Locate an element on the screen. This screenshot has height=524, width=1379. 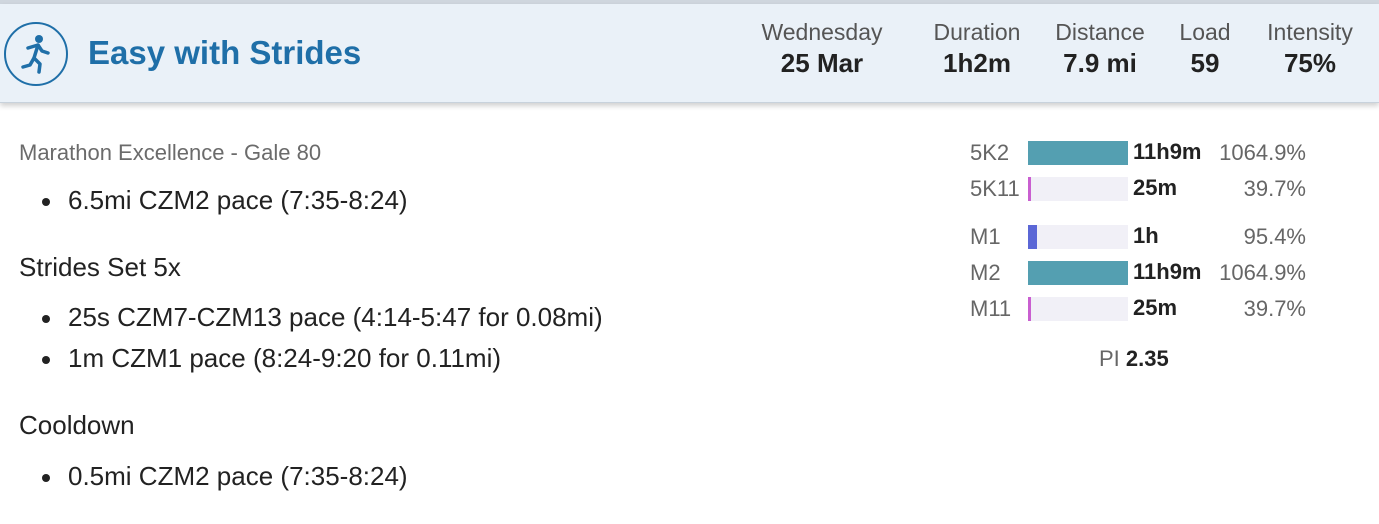
stat-intensity: Intensity 75% is located at coordinates (1310, 49).